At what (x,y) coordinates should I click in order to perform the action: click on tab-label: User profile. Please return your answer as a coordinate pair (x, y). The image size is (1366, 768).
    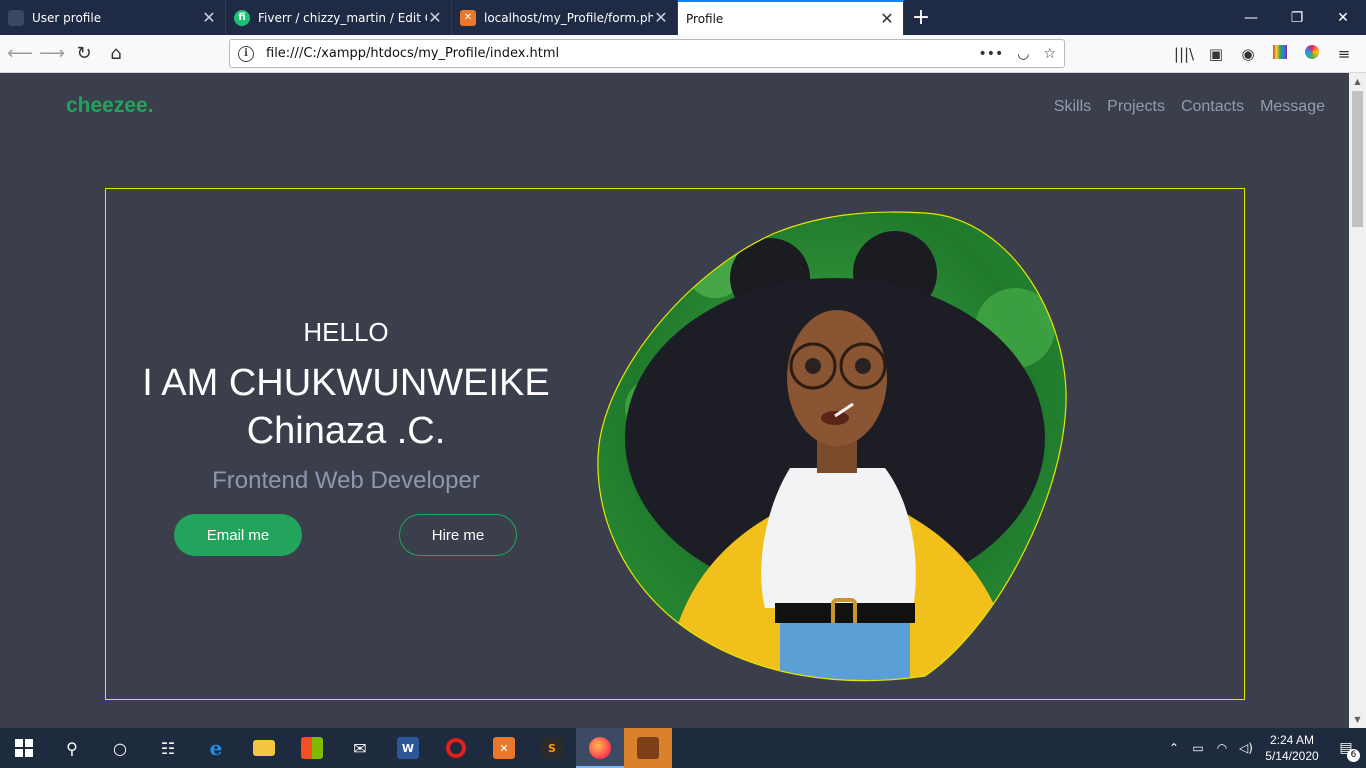
    Looking at the image, I should click on (67, 17).